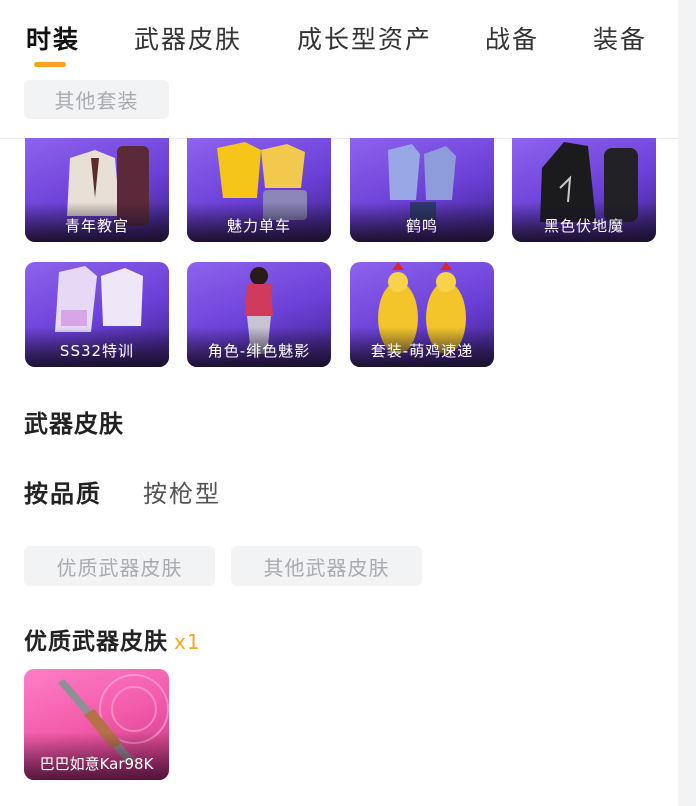  I want to click on group-title-premium-weapon-skins: 优质武器皮肤 x1, so click(112, 639).